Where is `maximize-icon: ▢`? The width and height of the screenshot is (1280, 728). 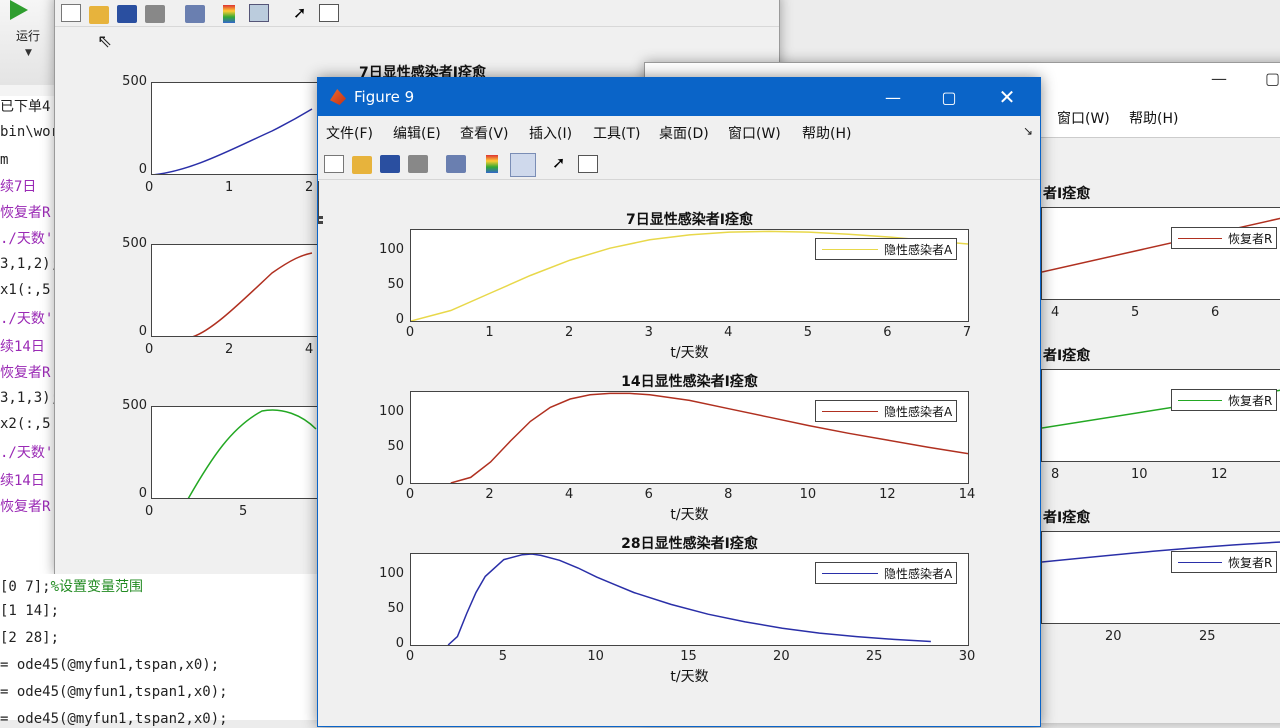
maximize-icon: ▢ is located at coordinates (1272, 78).